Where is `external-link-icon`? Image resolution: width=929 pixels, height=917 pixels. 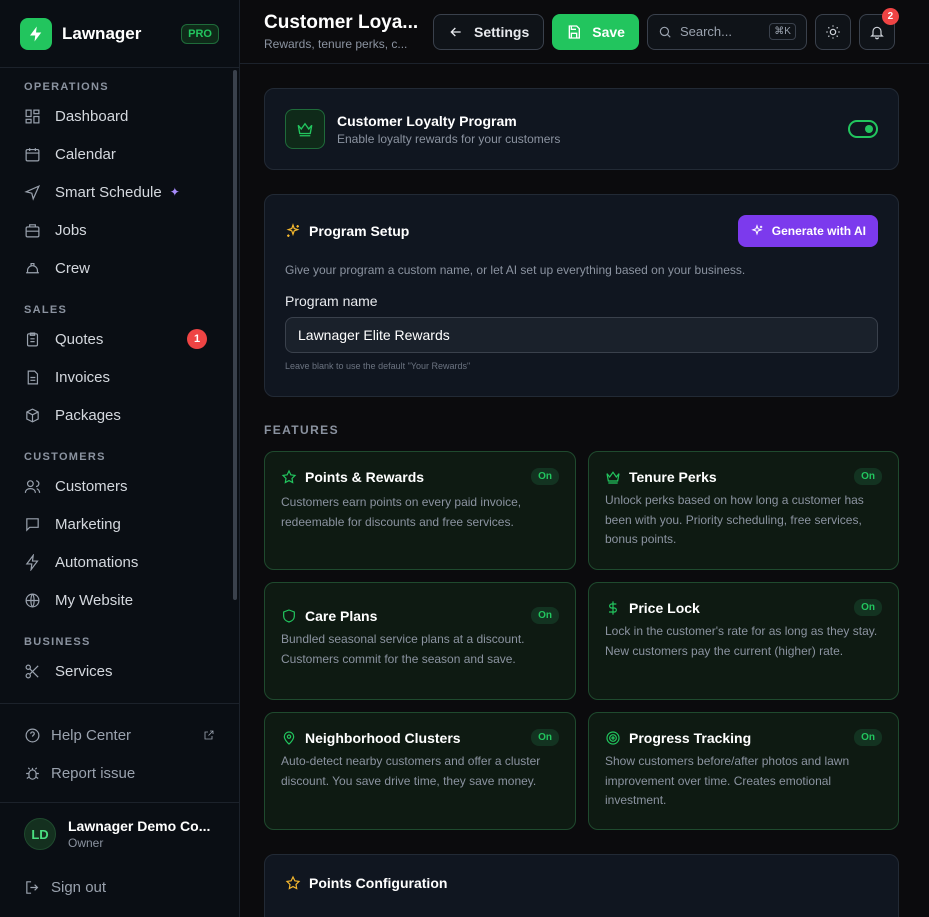
external-link-icon is located at coordinates (209, 735).